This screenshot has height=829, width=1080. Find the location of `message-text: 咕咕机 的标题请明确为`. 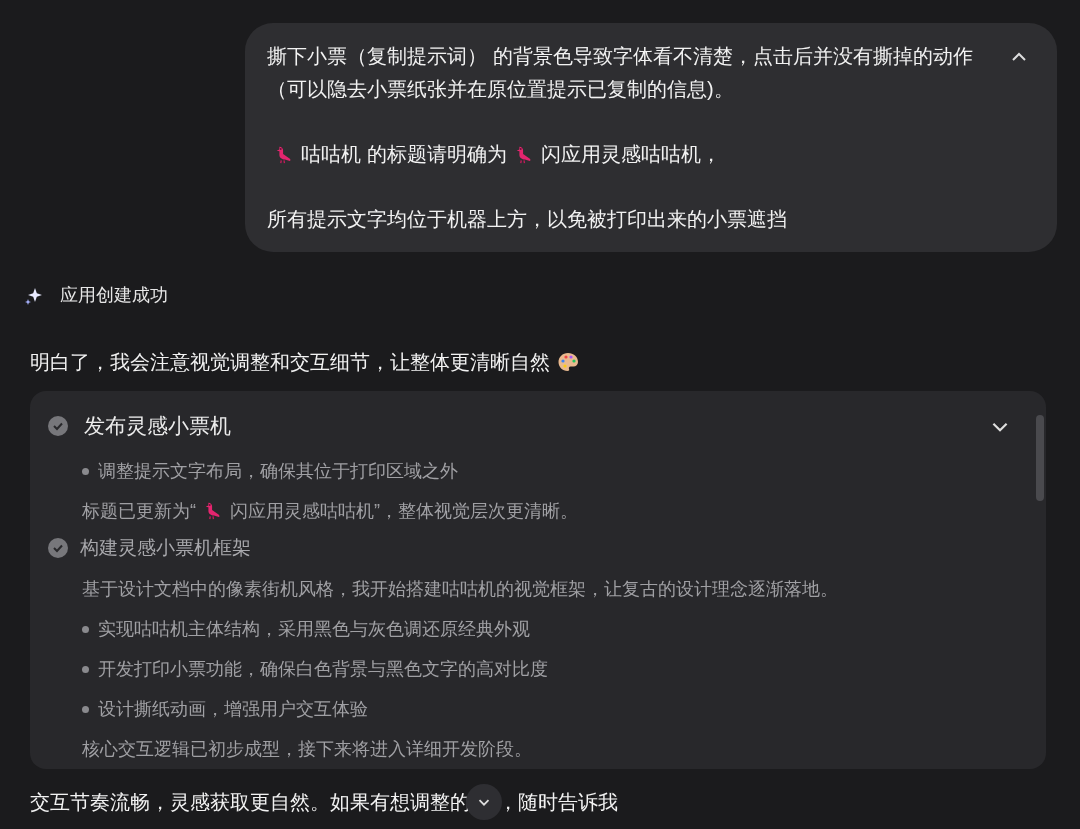

message-text: 咕咕机 的标题请明确为 is located at coordinates (404, 154).